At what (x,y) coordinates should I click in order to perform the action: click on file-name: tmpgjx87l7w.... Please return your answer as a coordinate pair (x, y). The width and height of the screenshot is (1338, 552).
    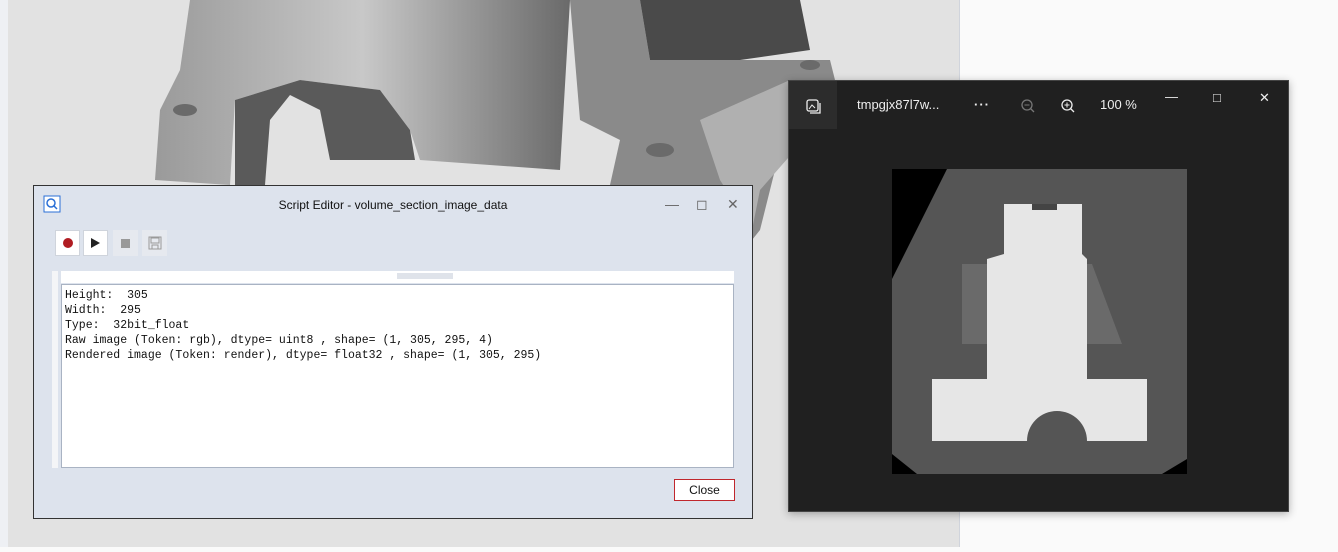
    Looking at the image, I should click on (898, 104).